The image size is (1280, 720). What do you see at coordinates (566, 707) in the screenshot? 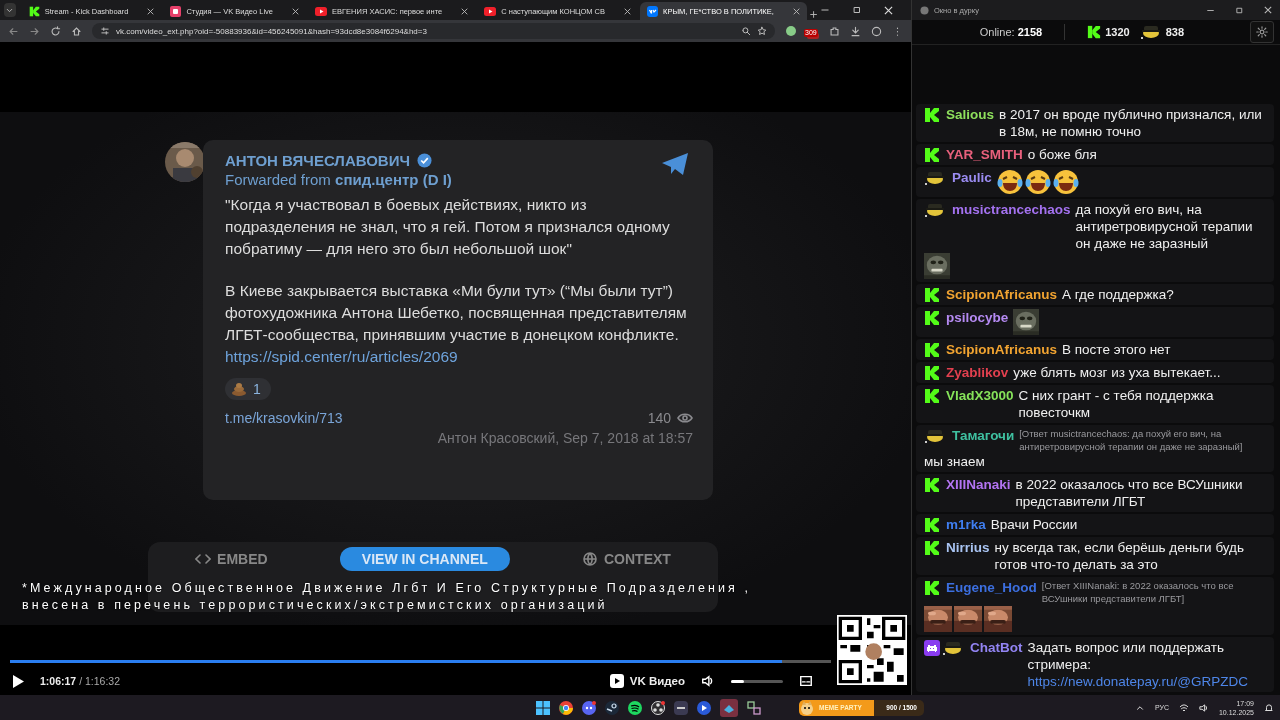
I see `browser-app-icon` at bounding box center [566, 707].